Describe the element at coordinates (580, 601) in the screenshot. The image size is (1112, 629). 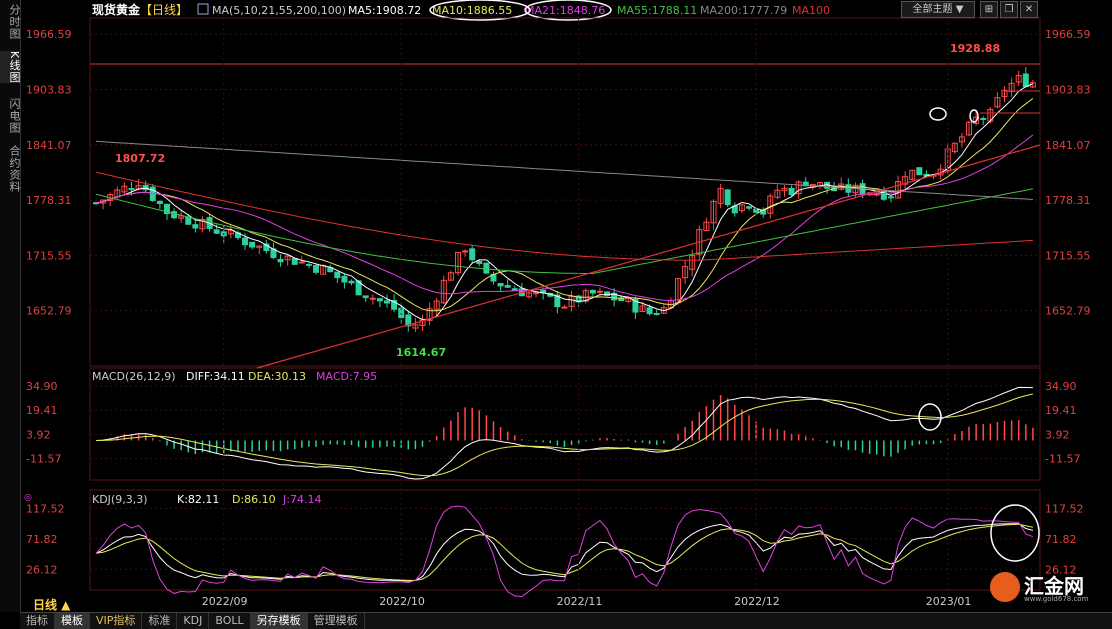
I see `x-tick-label: 2022/11` at that location.